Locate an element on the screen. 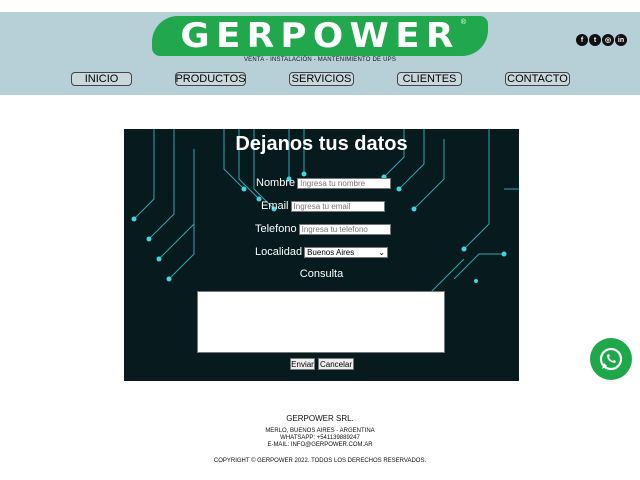  social-links: f t ◎ in is located at coordinates (601, 40).